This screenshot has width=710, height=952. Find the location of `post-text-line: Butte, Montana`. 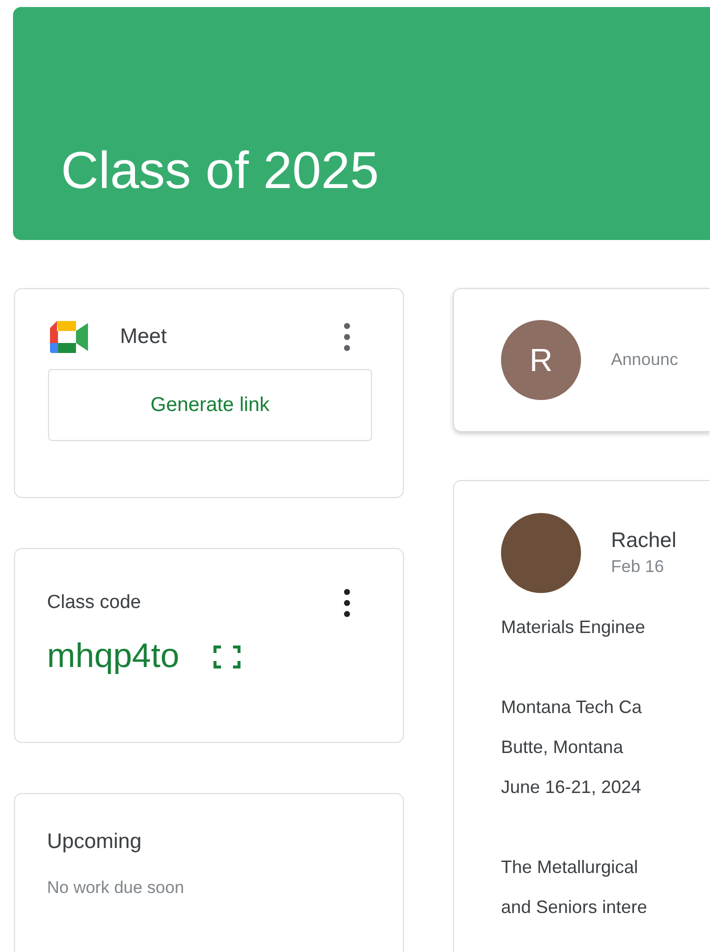

post-text-line: Butte, Montana is located at coordinates (562, 747).